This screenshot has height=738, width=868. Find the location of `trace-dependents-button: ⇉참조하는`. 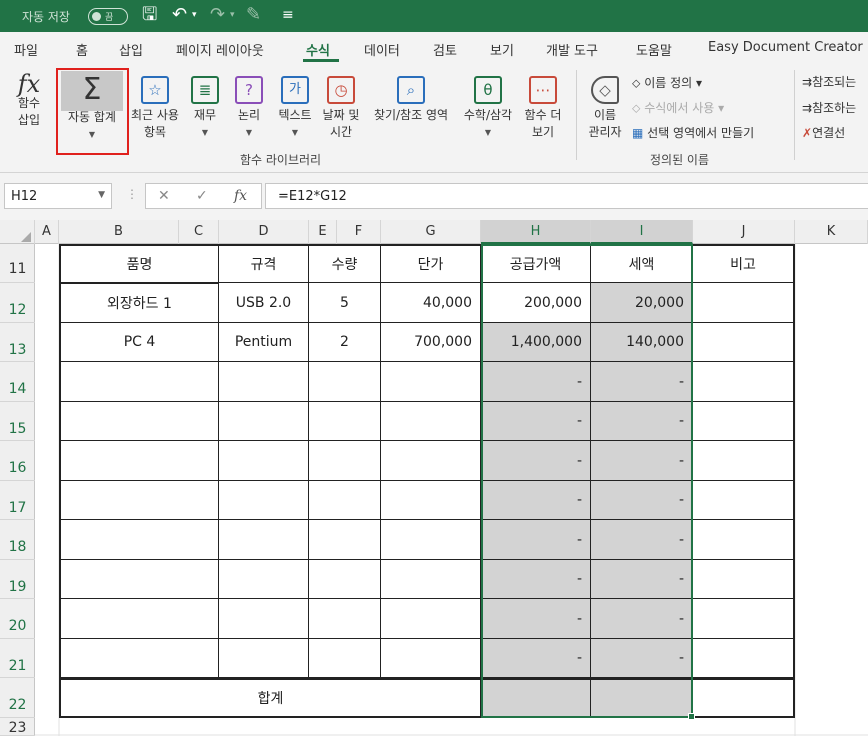

trace-dependents-button: ⇉참조하는 is located at coordinates (829, 107).